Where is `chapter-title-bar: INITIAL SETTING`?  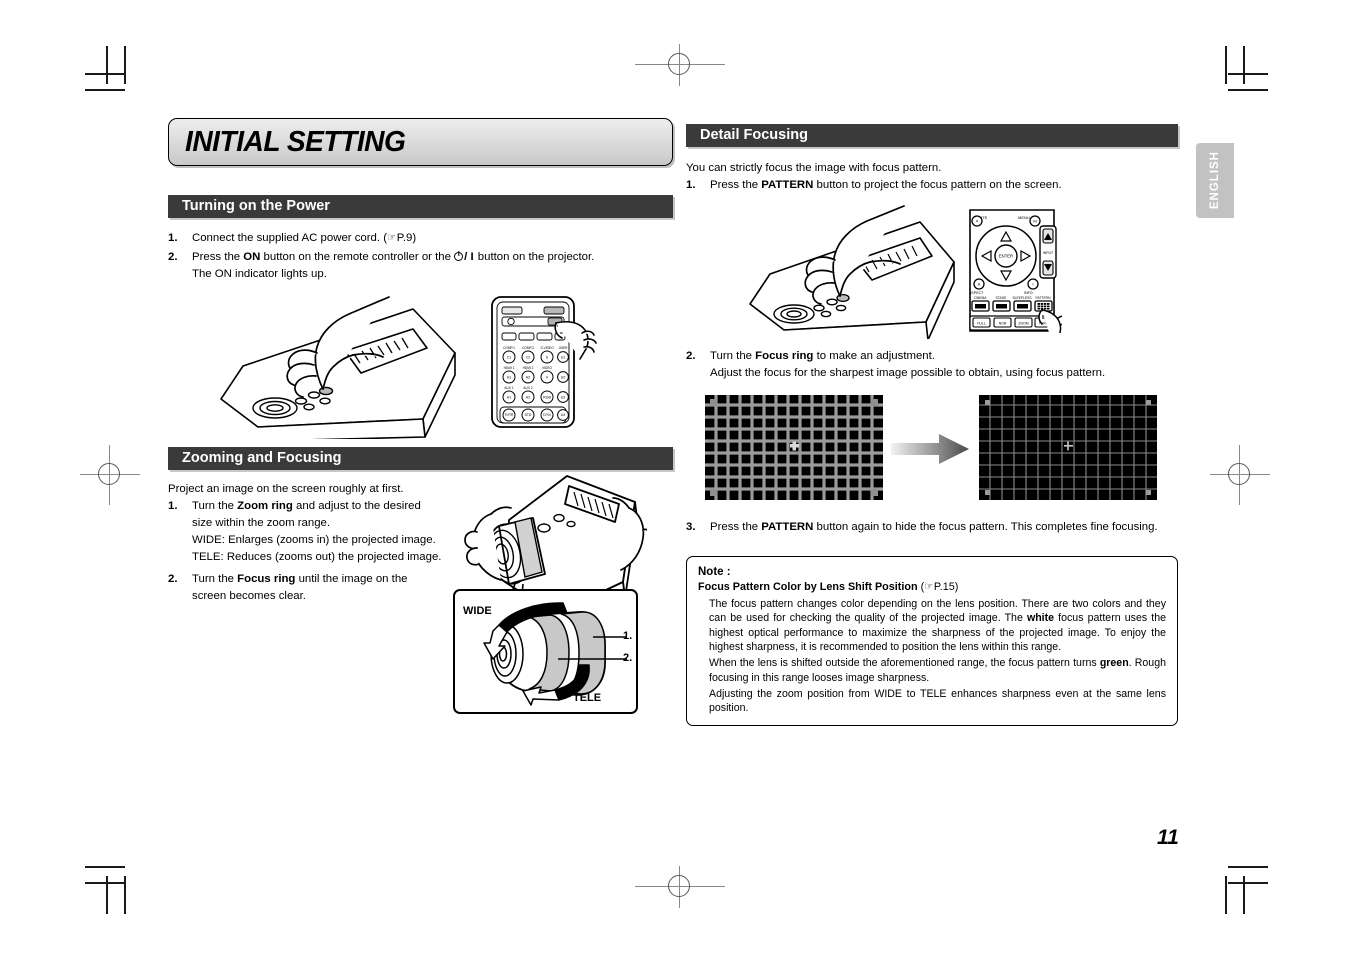
chapter-title-bar: INITIAL SETTING is located at coordinates (420, 142).